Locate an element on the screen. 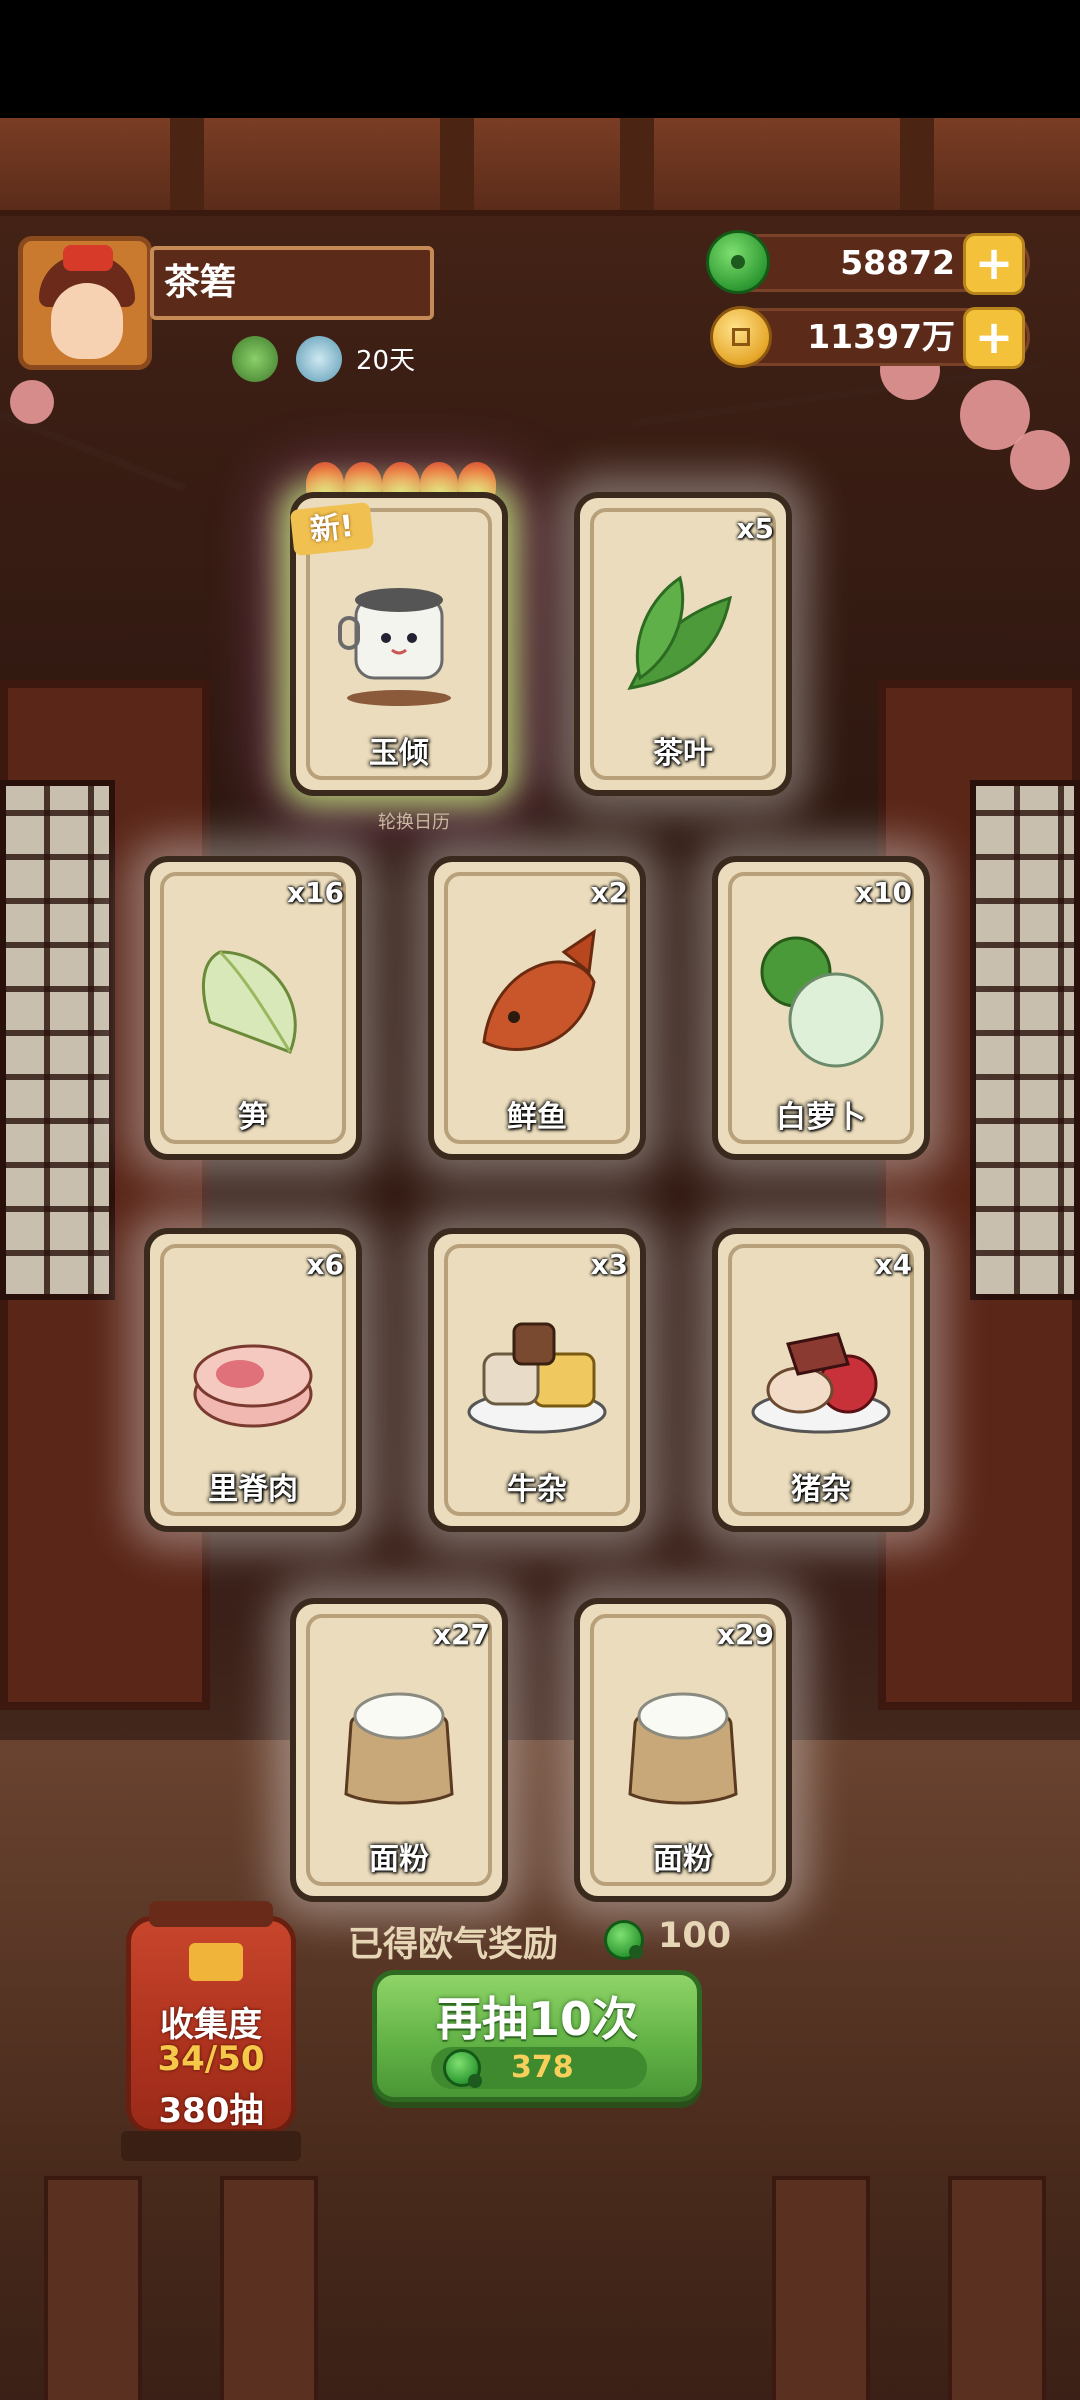 The height and width of the screenshot is (2400, 1080). gold-amount: 11397万 is located at coordinates (881, 336).